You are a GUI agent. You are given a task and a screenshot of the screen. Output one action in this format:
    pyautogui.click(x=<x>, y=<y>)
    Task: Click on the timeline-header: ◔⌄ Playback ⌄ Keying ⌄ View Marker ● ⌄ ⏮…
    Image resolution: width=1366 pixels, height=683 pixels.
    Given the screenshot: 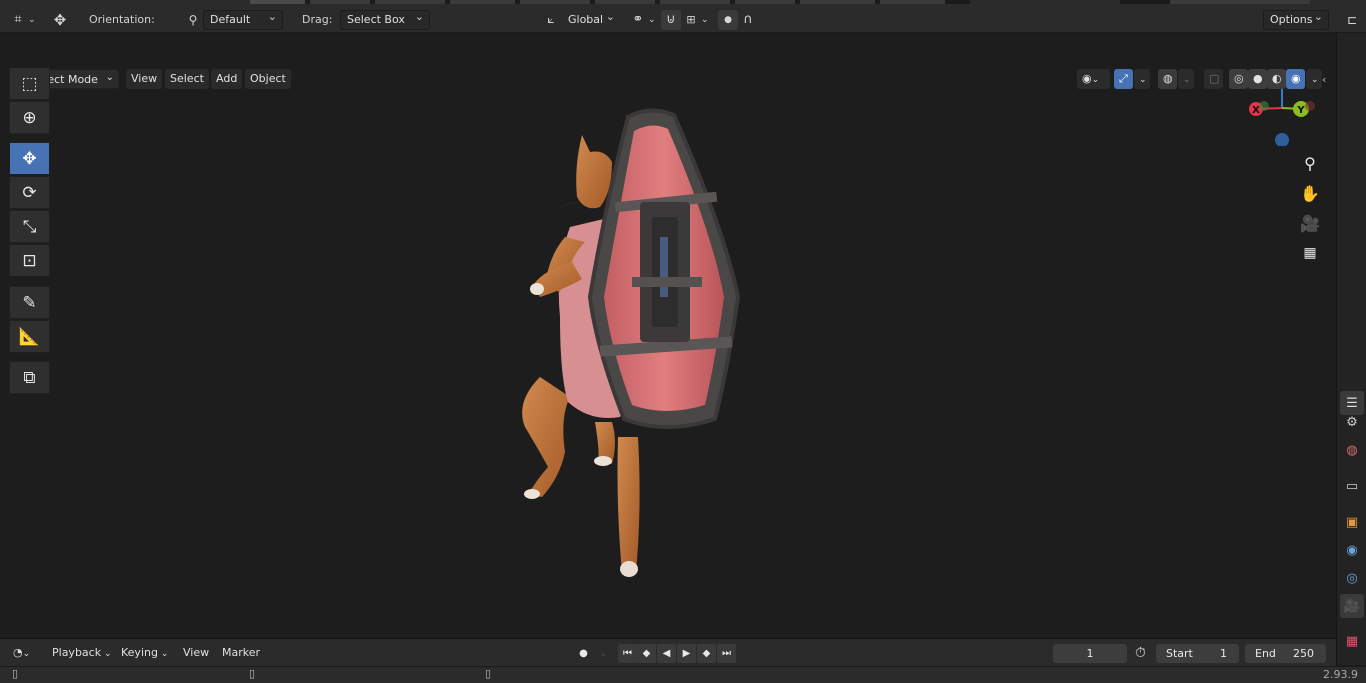 What is the action you would take?
    pyautogui.click(x=668, y=652)
    